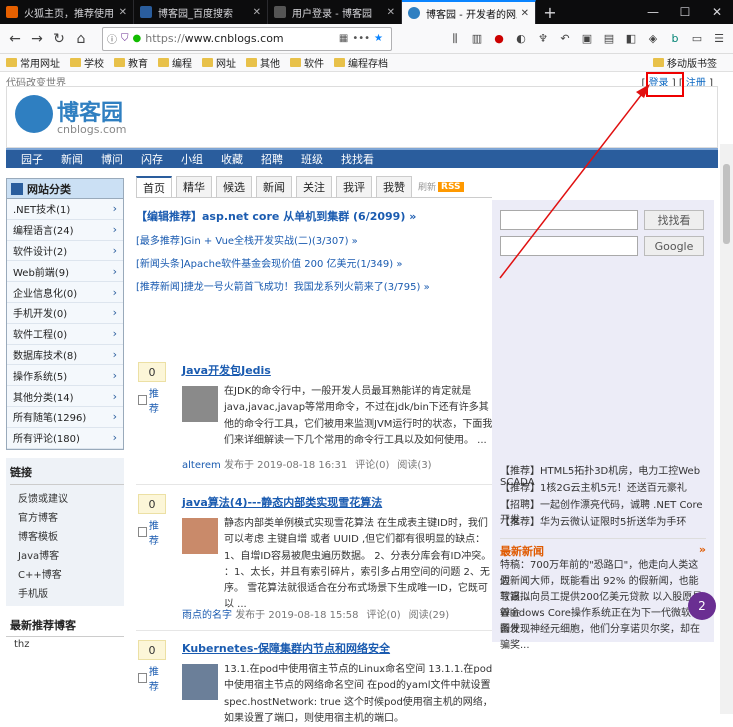  What do you see at coordinates (719, 39) in the screenshot?
I see `menu-icon: ☰` at bounding box center [719, 39].